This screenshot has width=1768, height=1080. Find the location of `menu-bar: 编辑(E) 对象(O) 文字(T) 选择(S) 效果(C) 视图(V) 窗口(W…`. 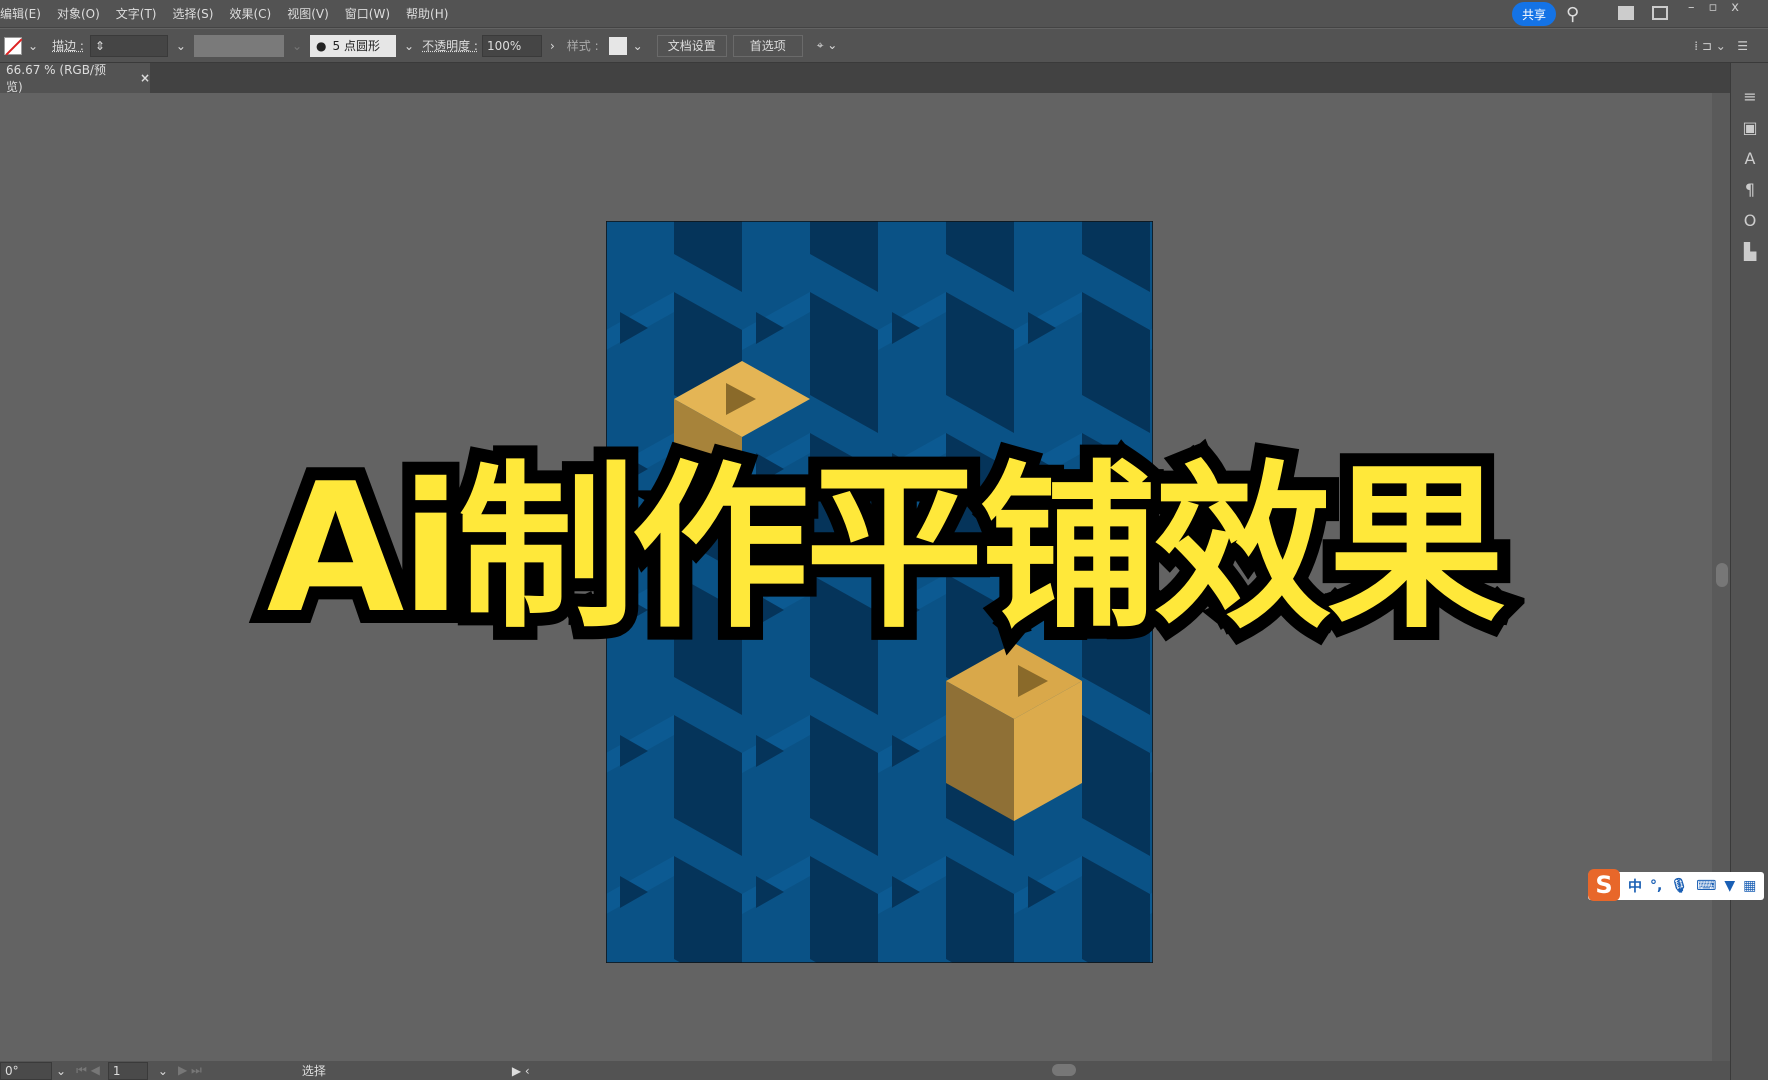

menu-bar: 编辑(E) 对象(O) 文字(T) 选择(S) 效果(C) 视图(V) 窗口(W… is located at coordinates (884, 14).